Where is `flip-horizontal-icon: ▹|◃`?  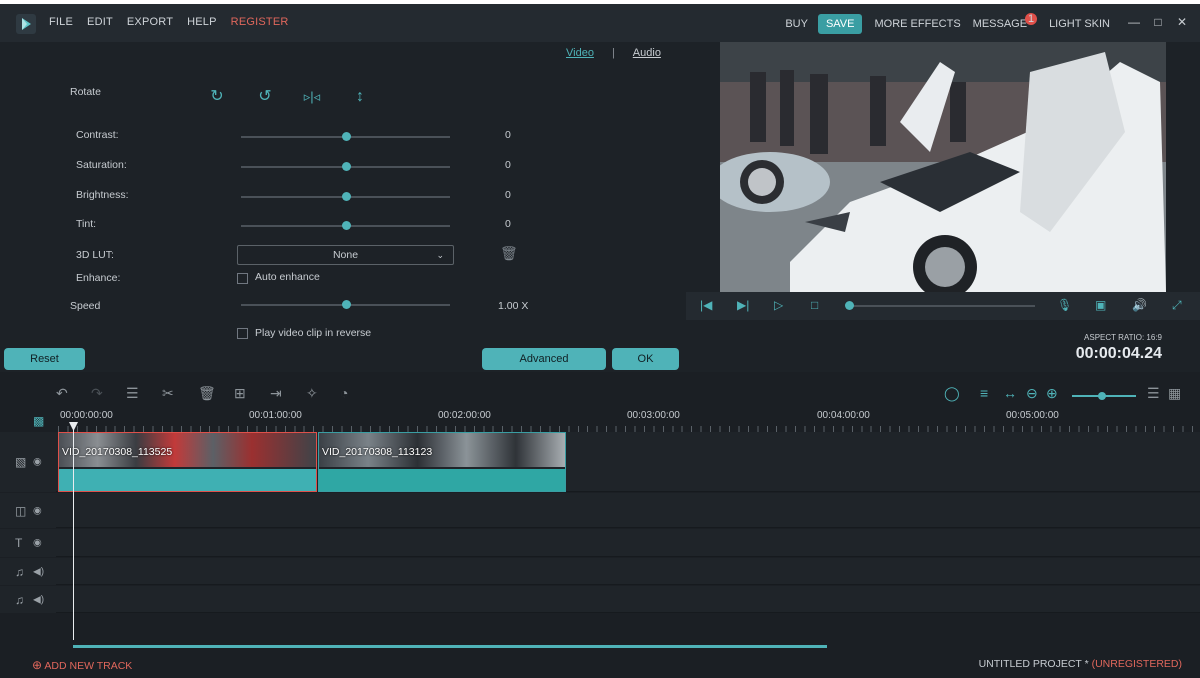 flip-horizontal-icon: ▹|◃ is located at coordinates (312, 97).